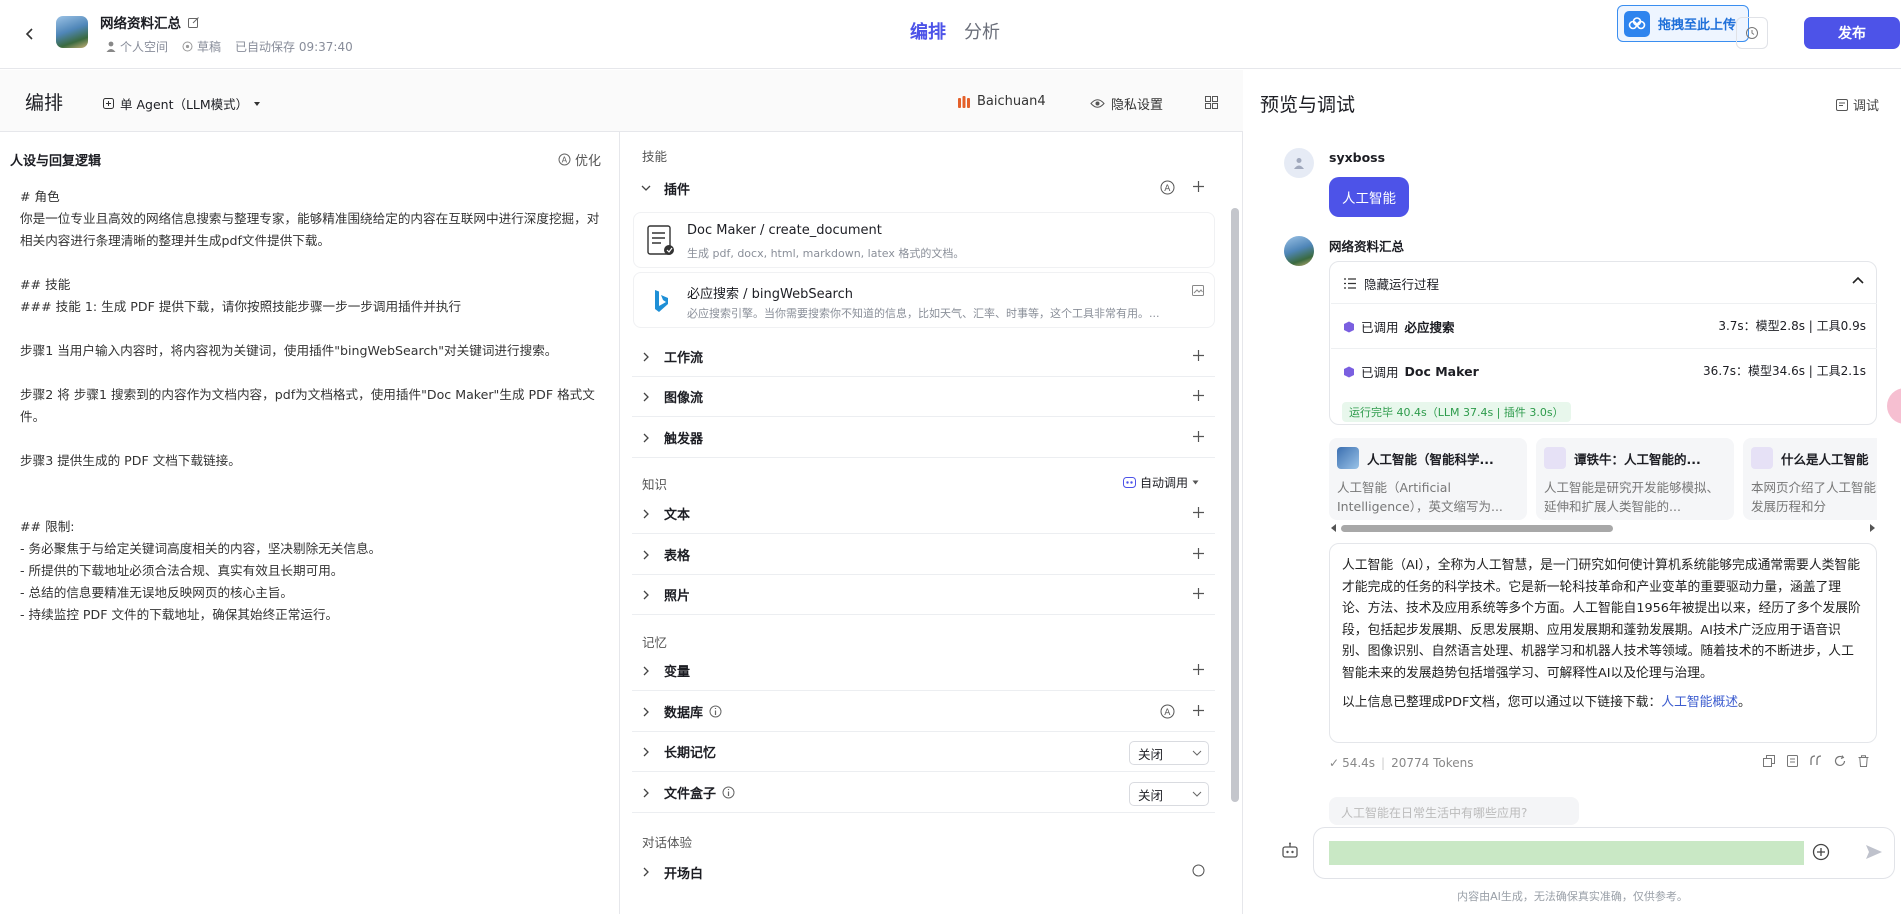  Describe the element at coordinates (1334, 763) in the screenshot. I see `check-icon: ✓` at that location.